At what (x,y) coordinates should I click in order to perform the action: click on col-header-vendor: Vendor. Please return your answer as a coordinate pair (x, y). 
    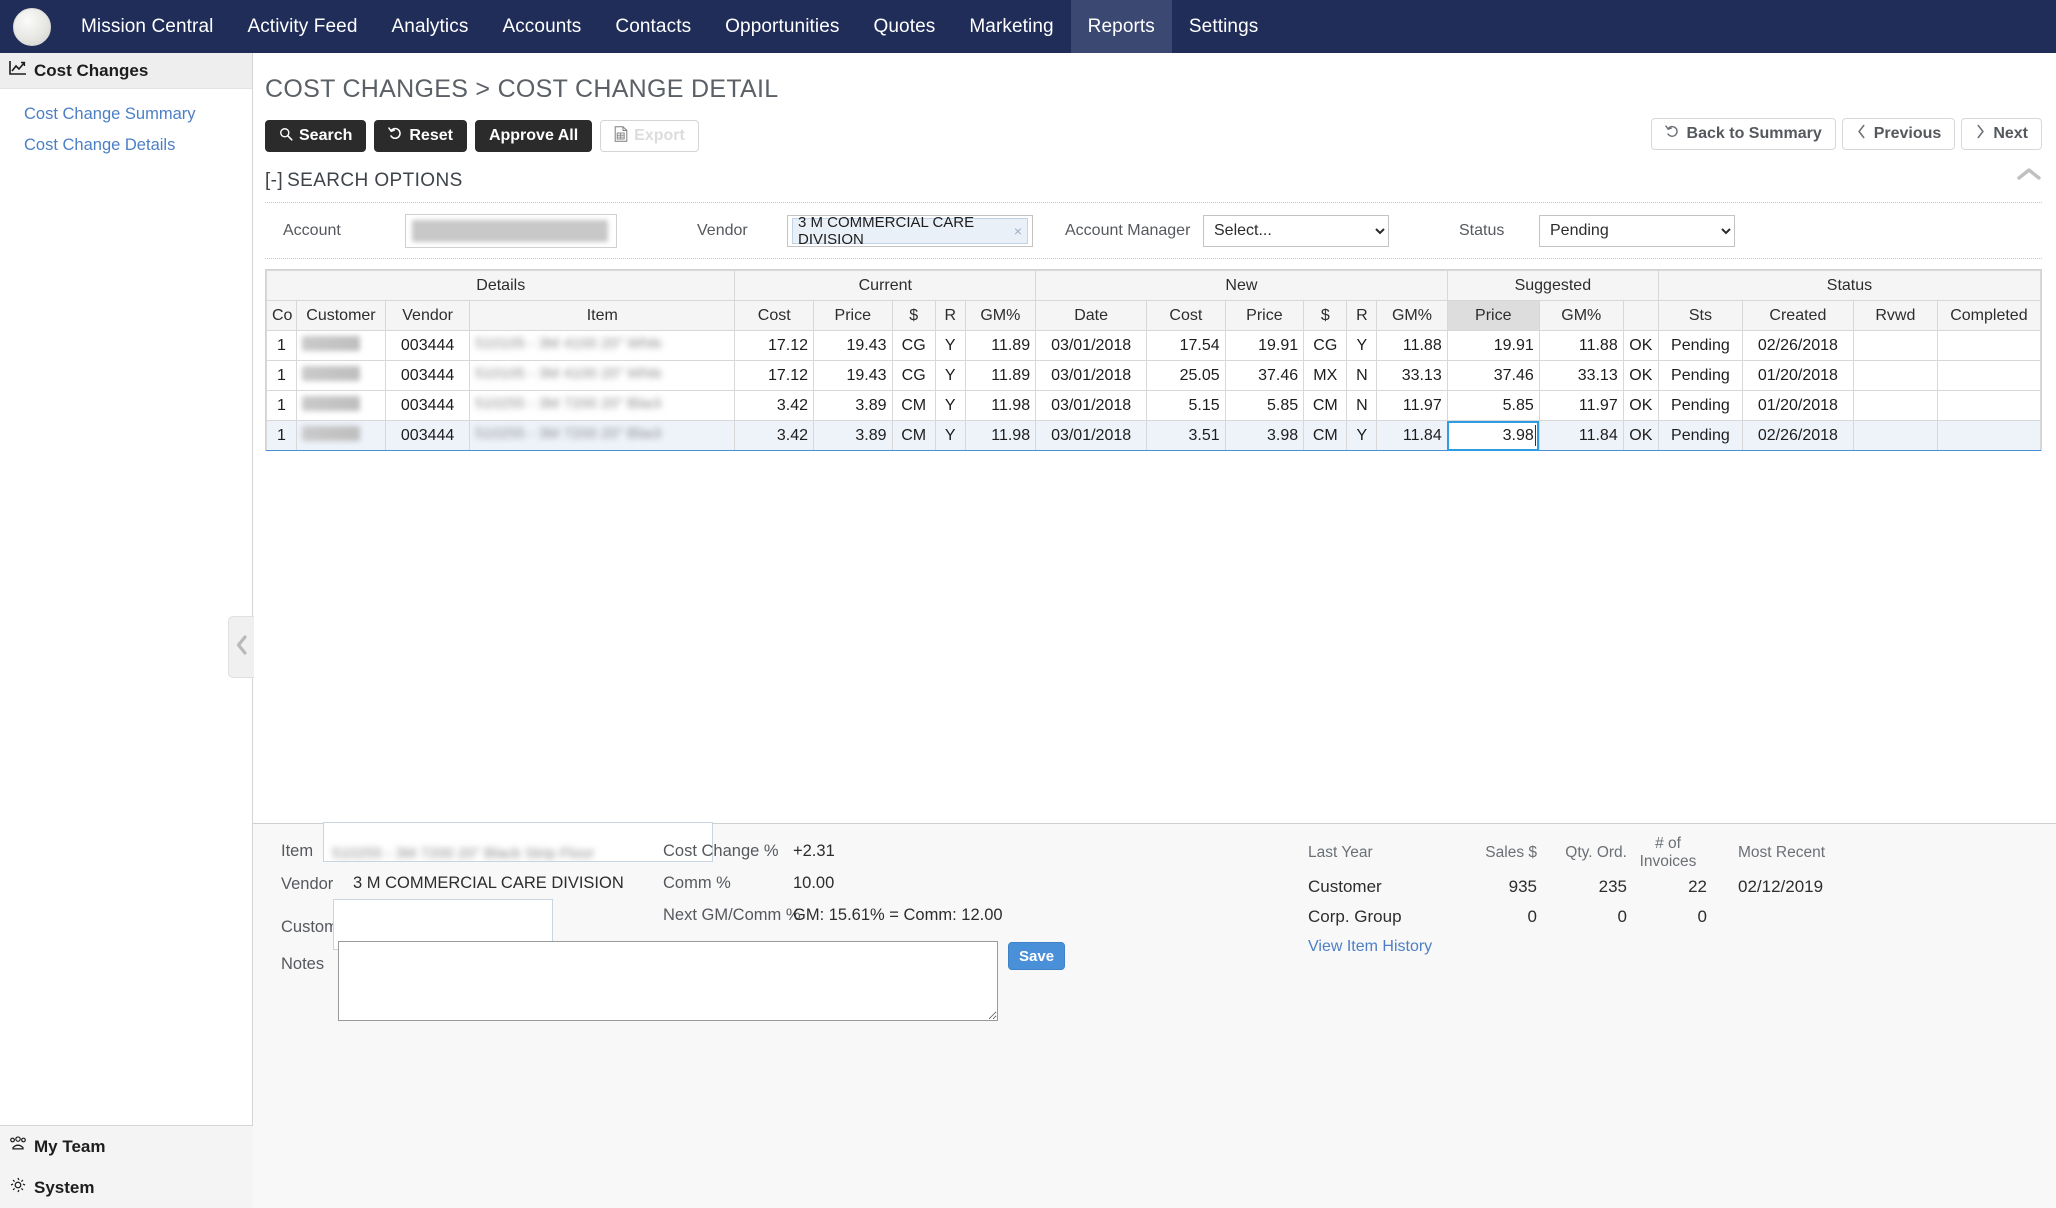
    Looking at the image, I should click on (428, 315).